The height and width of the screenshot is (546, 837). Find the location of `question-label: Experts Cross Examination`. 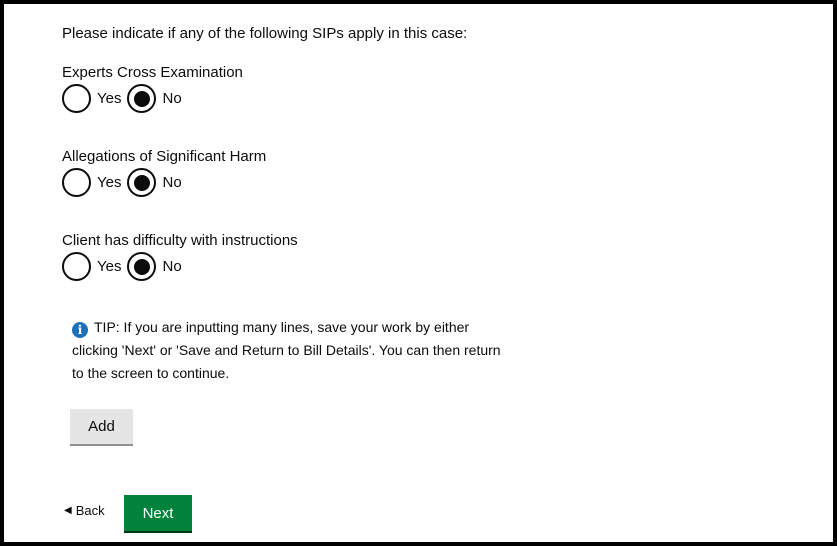

question-label: Experts Cross Examination is located at coordinates (152, 72).